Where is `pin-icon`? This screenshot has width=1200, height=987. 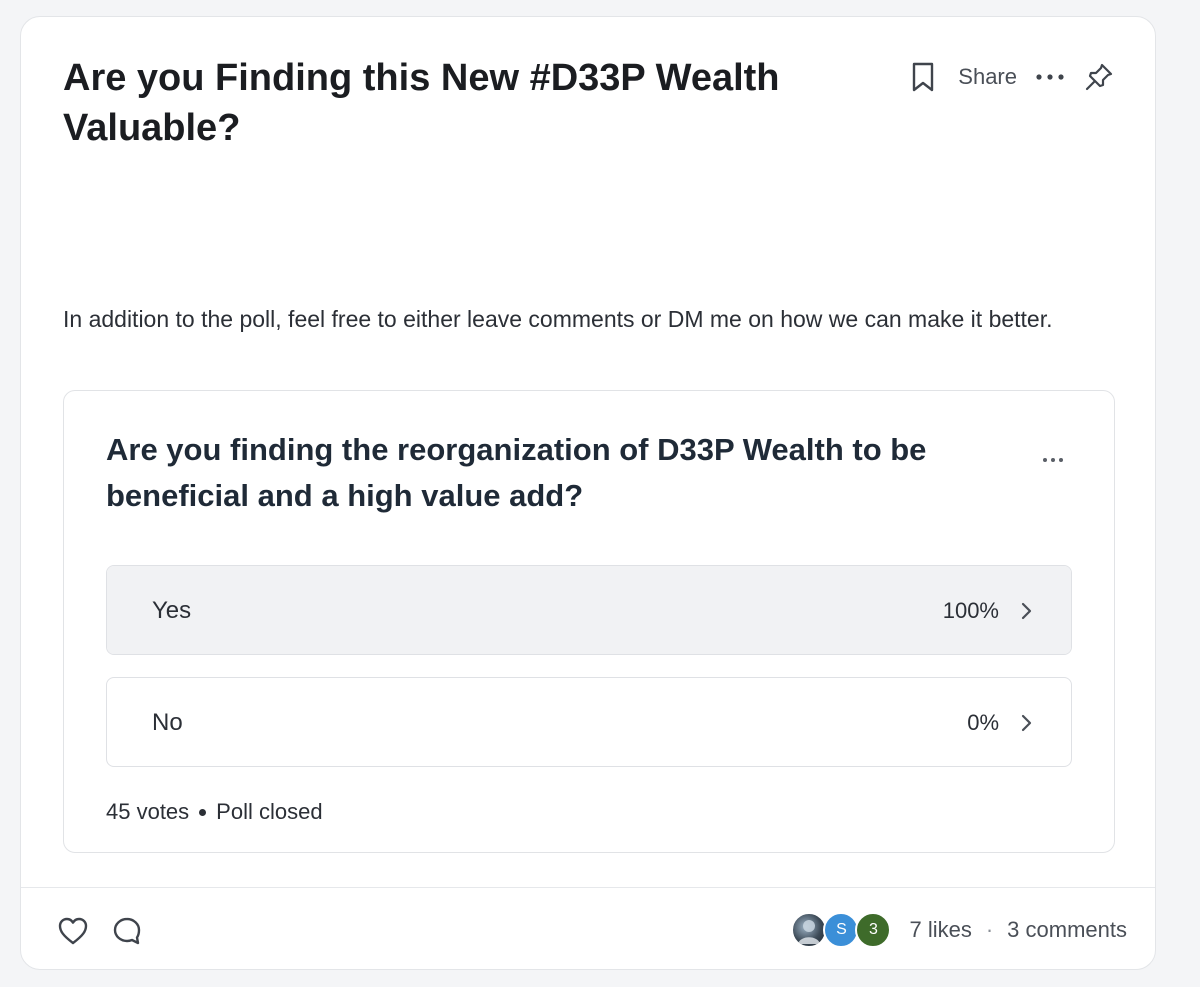 pin-icon is located at coordinates (1099, 77).